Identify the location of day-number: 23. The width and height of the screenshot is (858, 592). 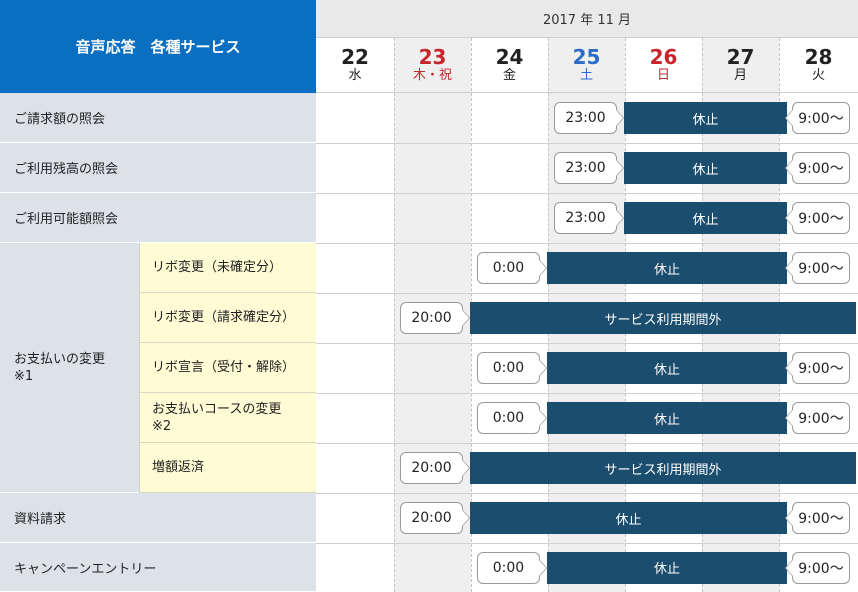
(432, 57).